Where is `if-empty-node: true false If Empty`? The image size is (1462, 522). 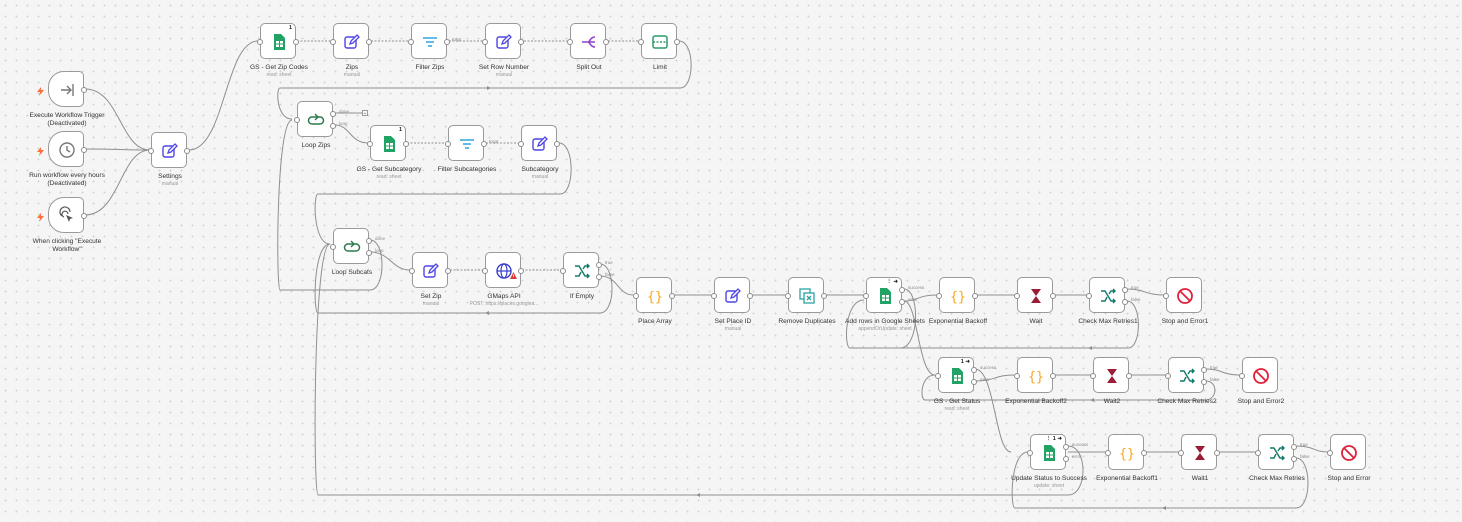
if-empty-node: true false If Empty is located at coordinates (587, 276).